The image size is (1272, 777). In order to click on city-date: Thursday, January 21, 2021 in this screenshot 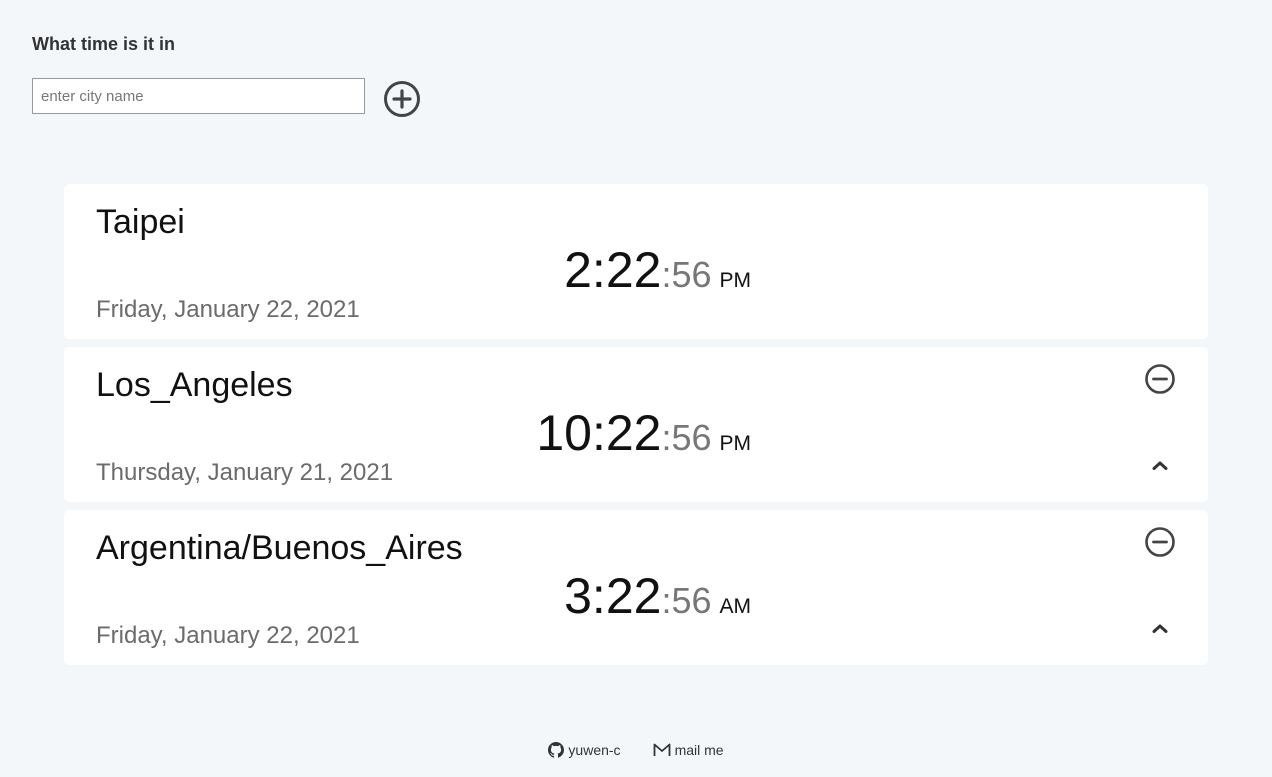, I will do `click(245, 472)`.